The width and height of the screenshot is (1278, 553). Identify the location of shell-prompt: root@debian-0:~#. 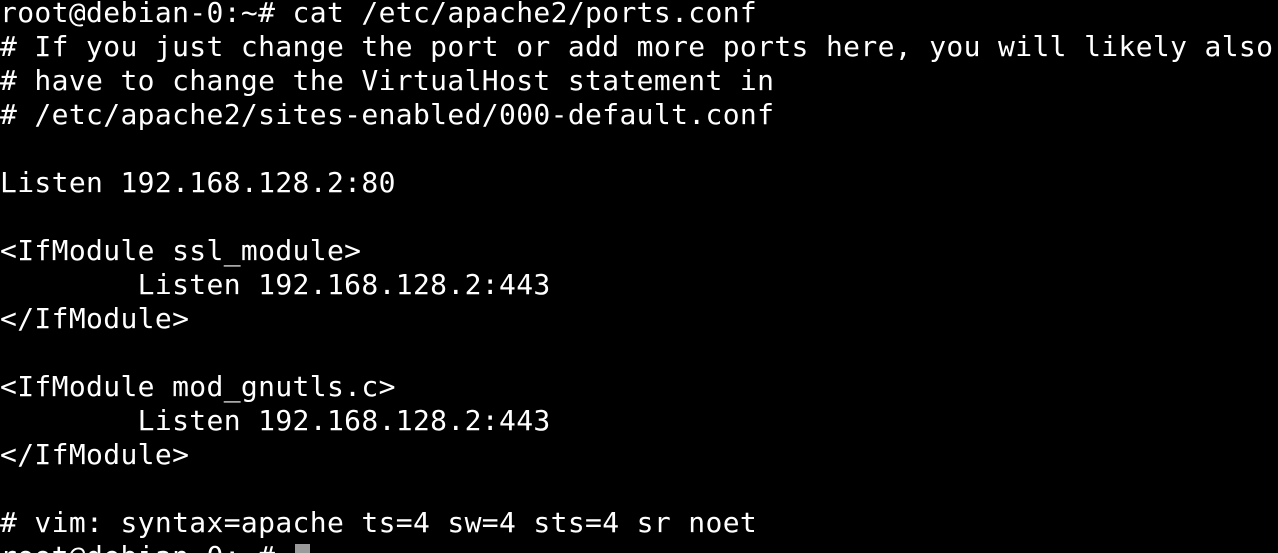
(146, 546).